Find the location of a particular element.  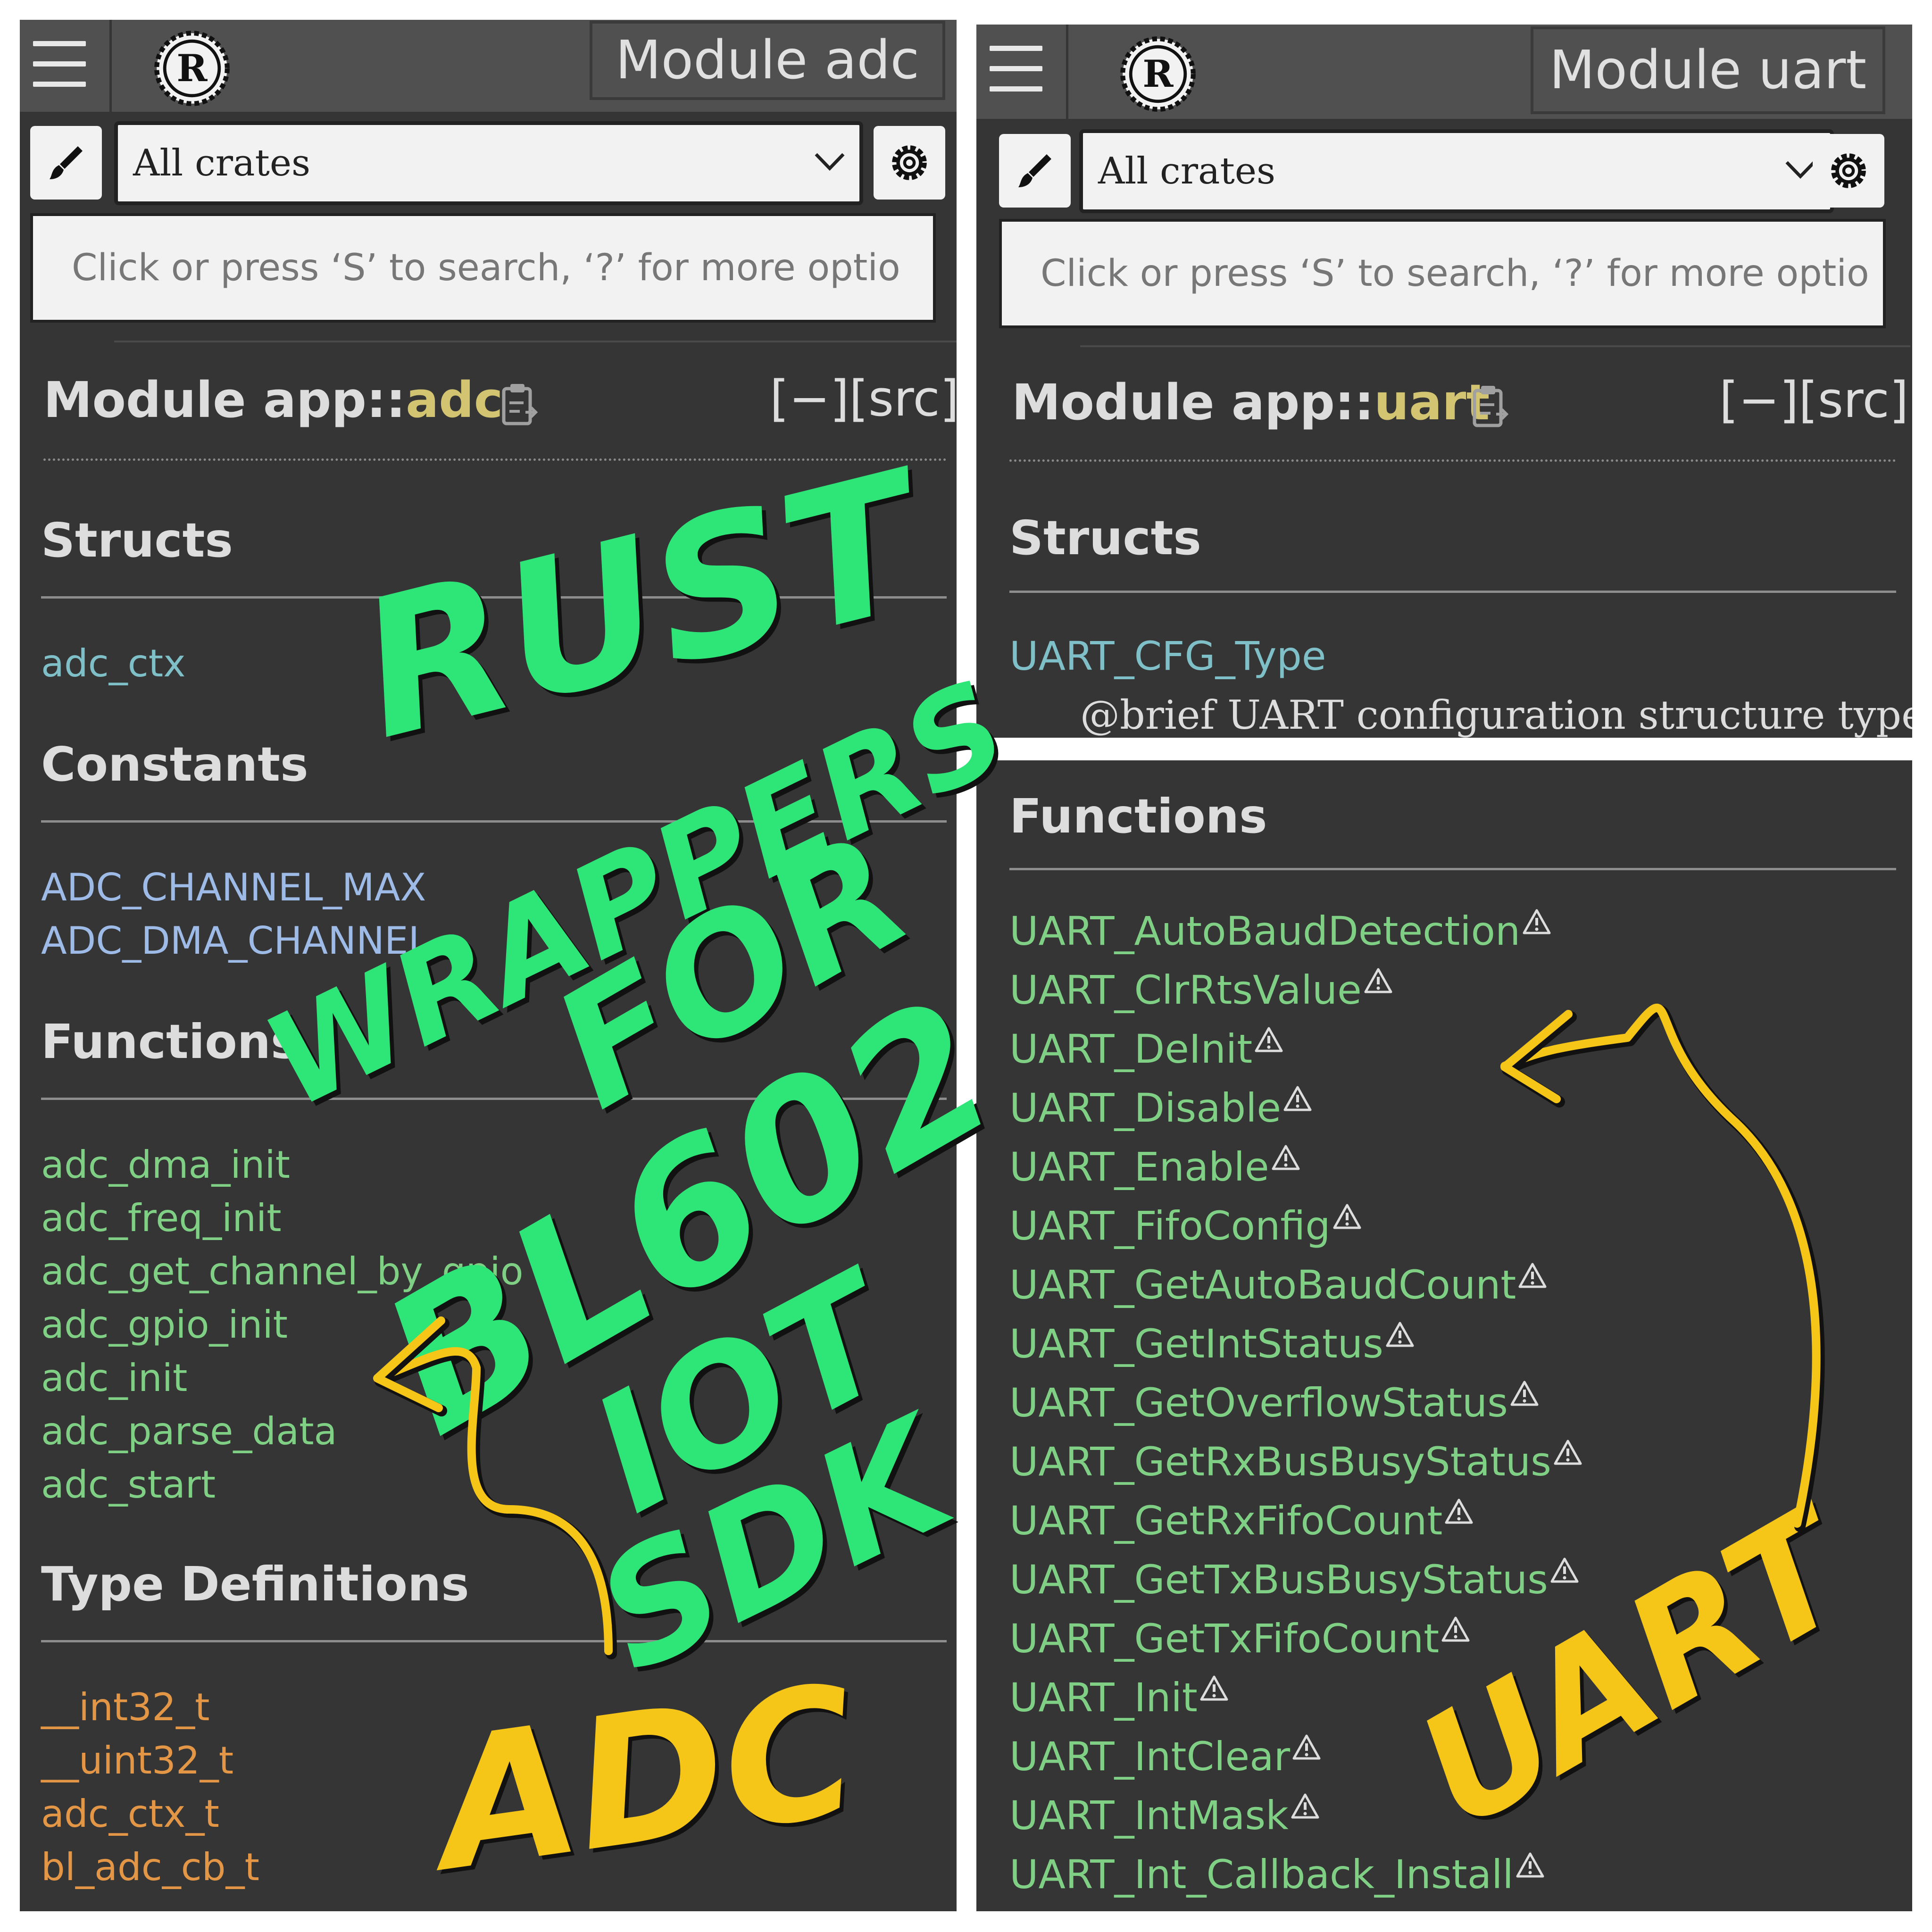

uart-arrow is located at coordinates (1662, 1267).